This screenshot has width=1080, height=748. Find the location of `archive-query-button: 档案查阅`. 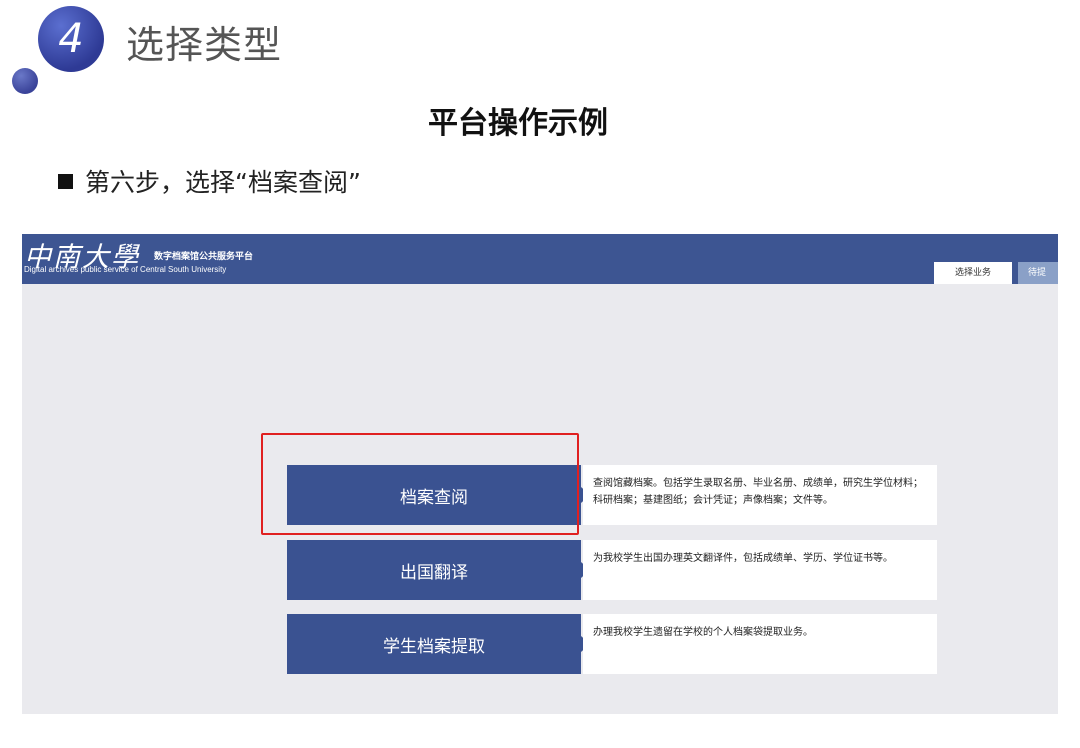

archive-query-button: 档案查阅 is located at coordinates (434, 495).